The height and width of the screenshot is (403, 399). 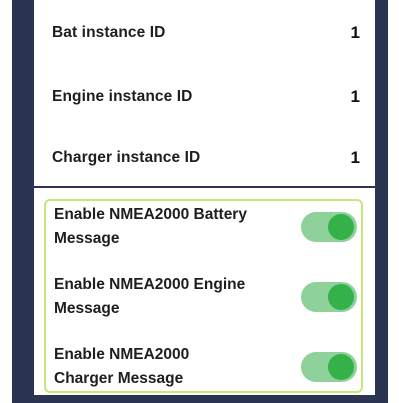 I want to click on bat-instance-label: Bat instance ID, so click(x=109, y=32).